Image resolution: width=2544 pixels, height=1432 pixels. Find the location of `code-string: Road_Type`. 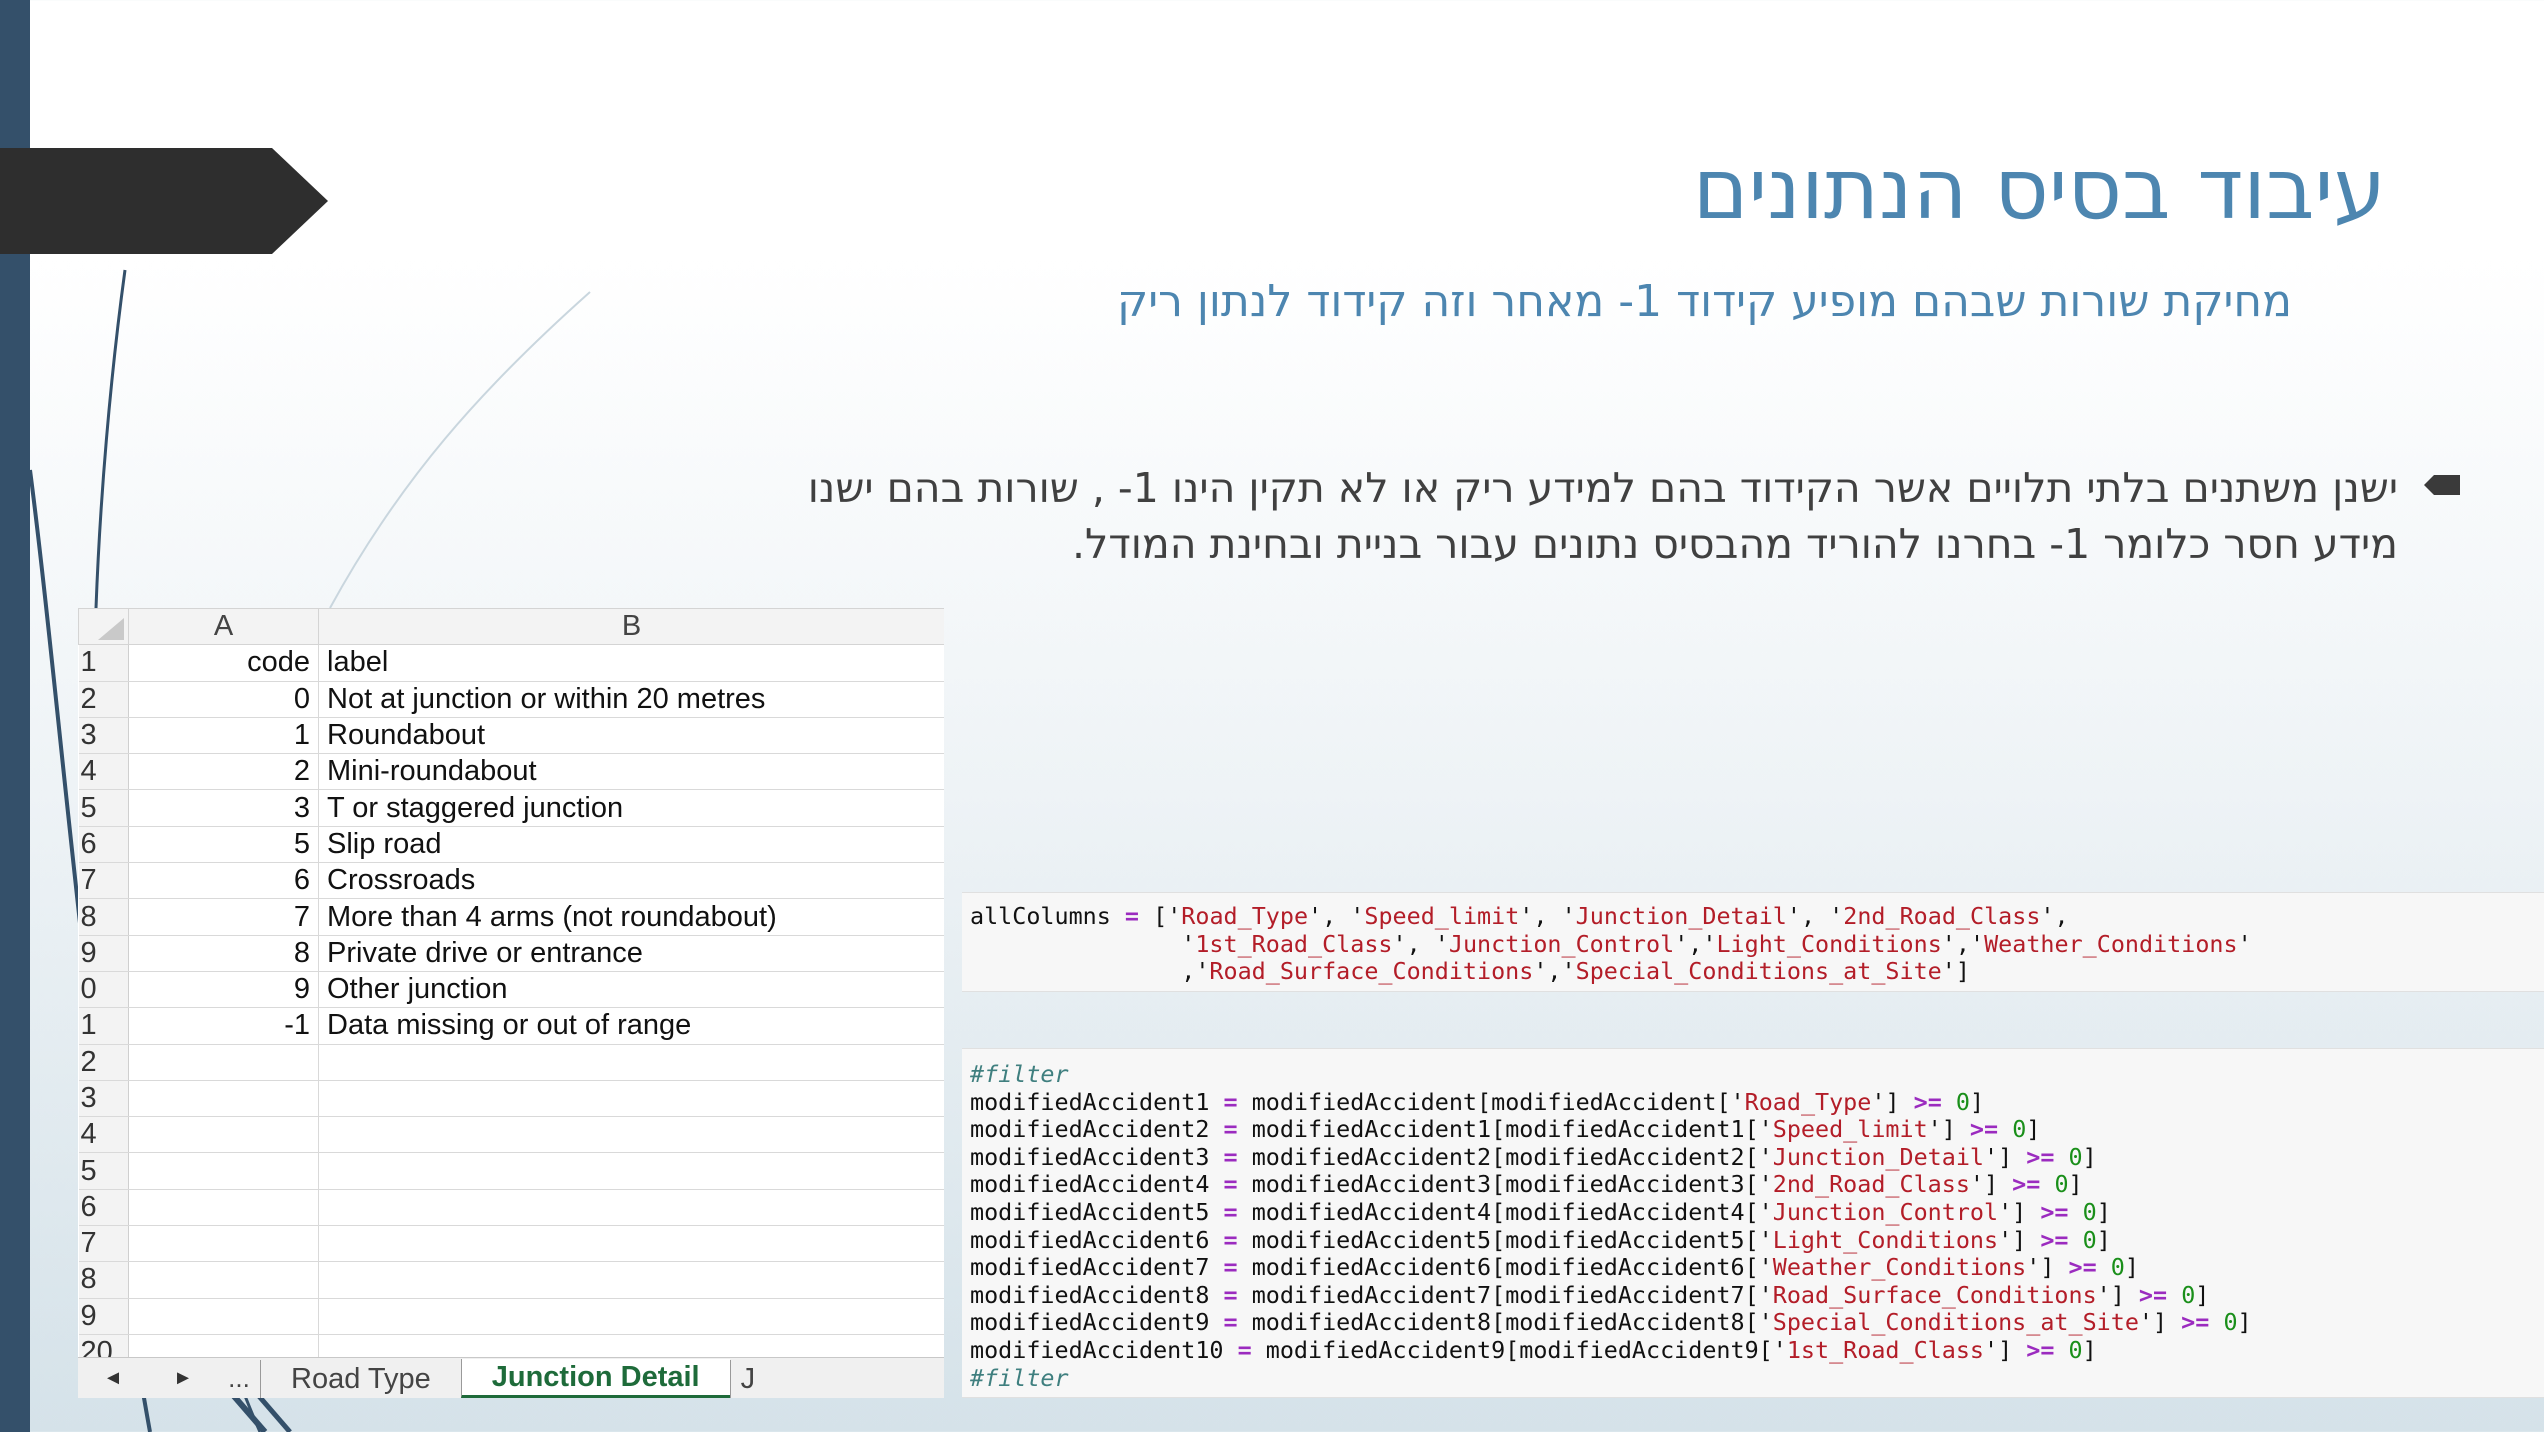

code-string: Road_Type is located at coordinates (1245, 916).